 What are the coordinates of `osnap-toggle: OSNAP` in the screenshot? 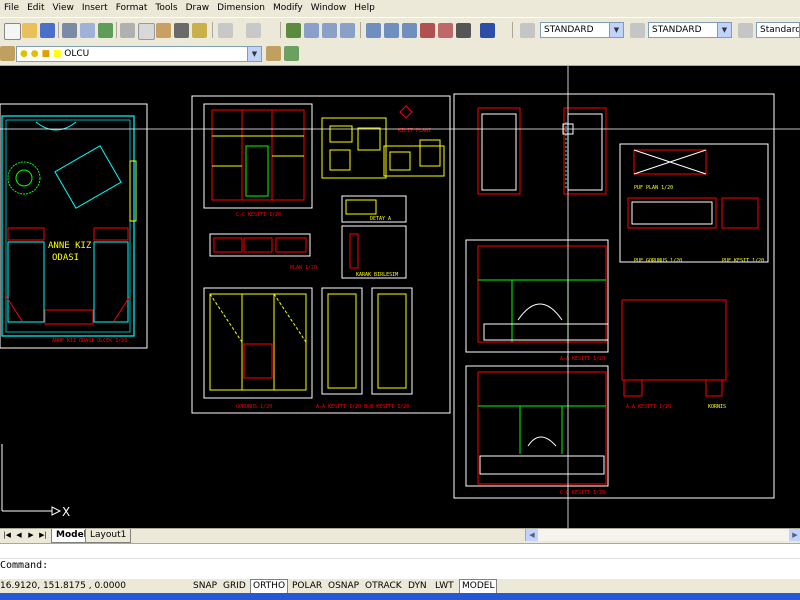 It's located at (343, 586).